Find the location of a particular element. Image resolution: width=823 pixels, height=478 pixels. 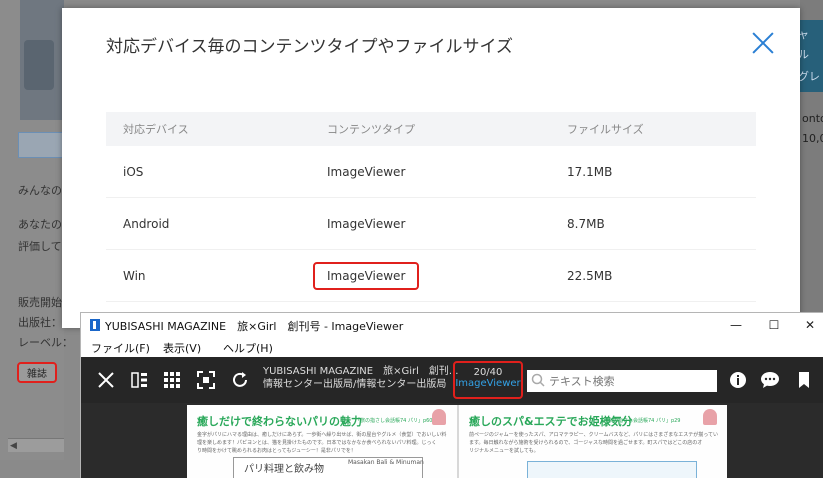

background-text: レーベル： is located at coordinates (45, 342).